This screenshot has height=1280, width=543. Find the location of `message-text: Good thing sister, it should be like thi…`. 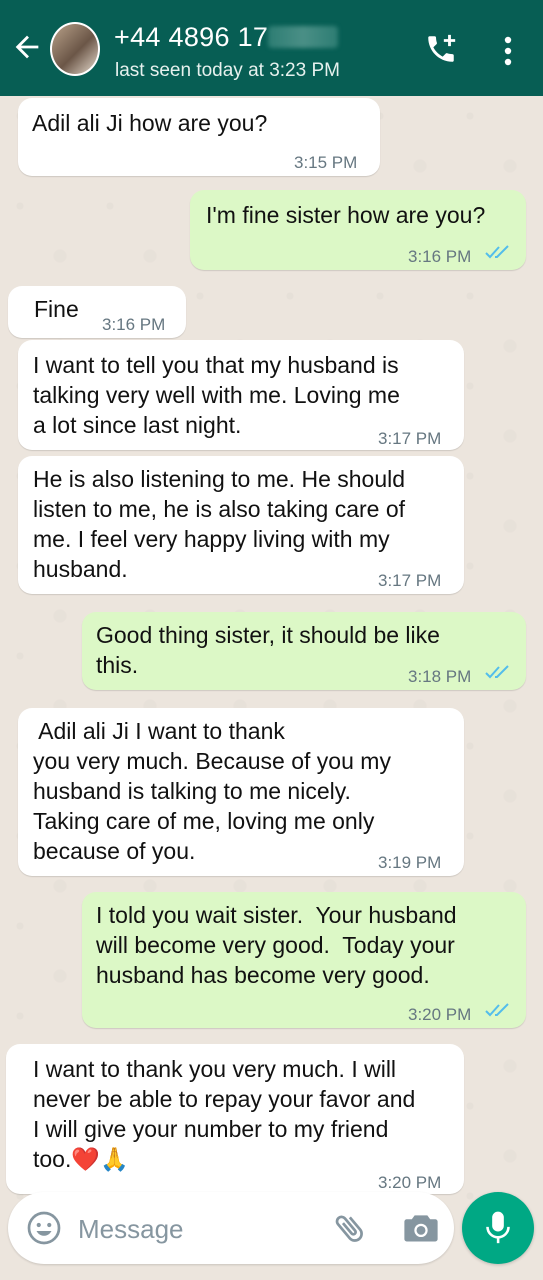

message-text: Good thing sister, it should be like thi… is located at coordinates (268, 650).